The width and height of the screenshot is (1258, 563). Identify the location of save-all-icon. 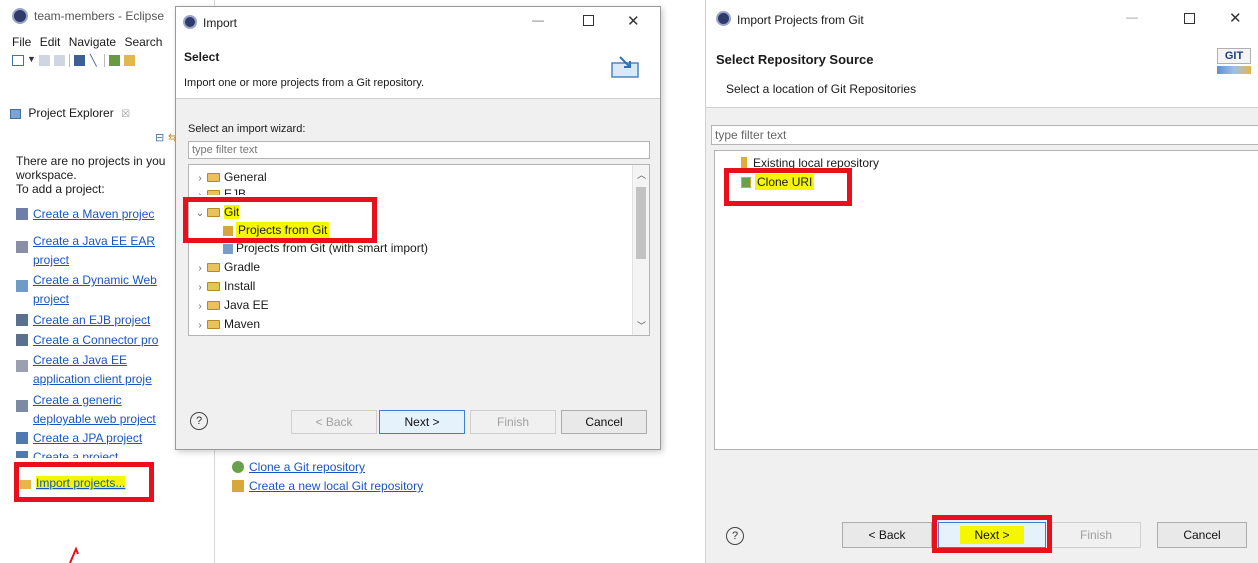
(59, 60).